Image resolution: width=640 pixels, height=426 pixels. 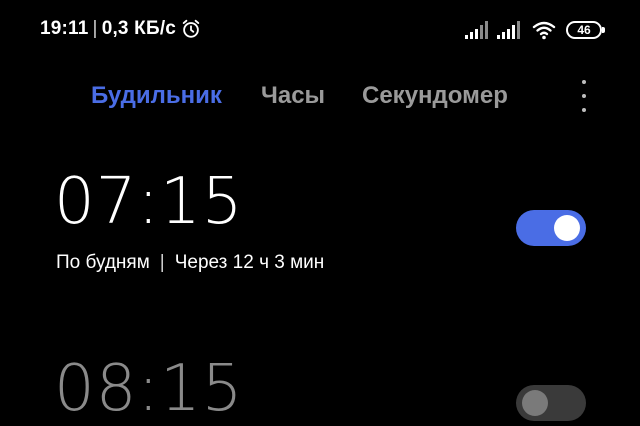 I want to click on alarm-toggle-off, so click(x=551, y=403).